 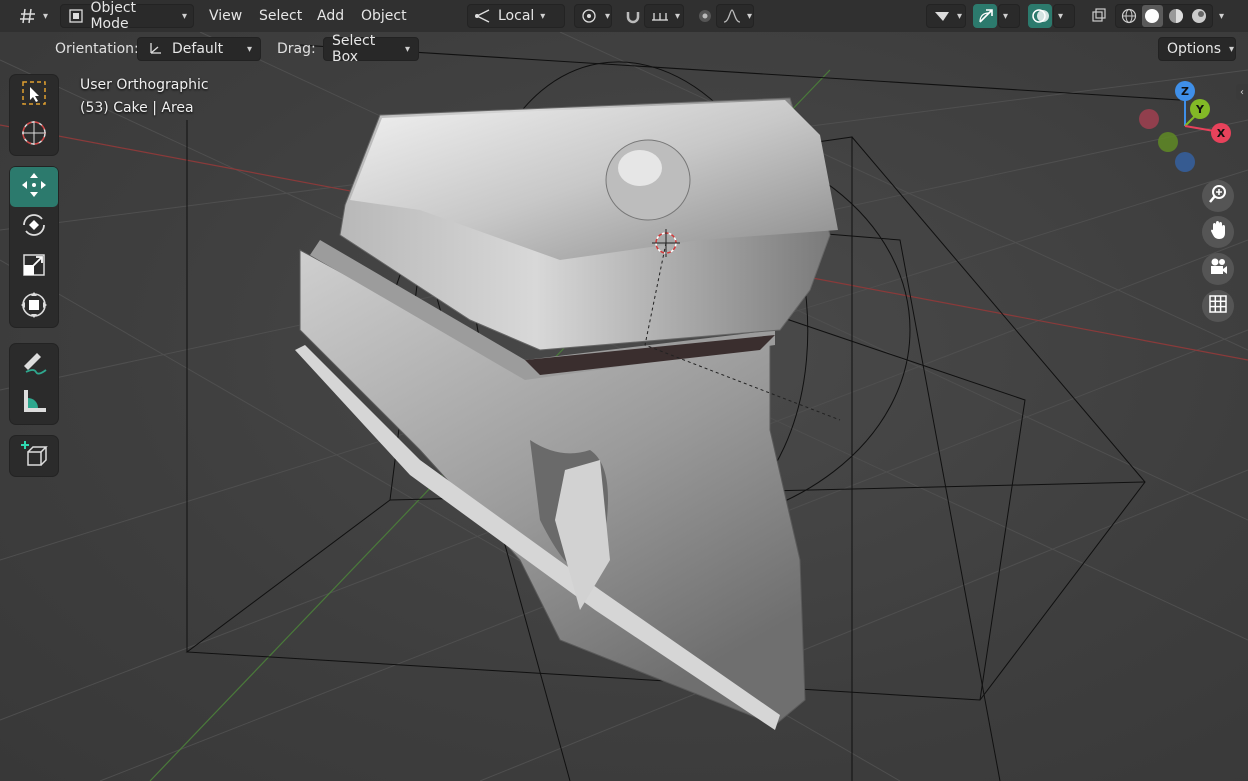 What do you see at coordinates (354, 49) in the screenshot?
I see `drag-dropdown-value: Select Box` at bounding box center [354, 49].